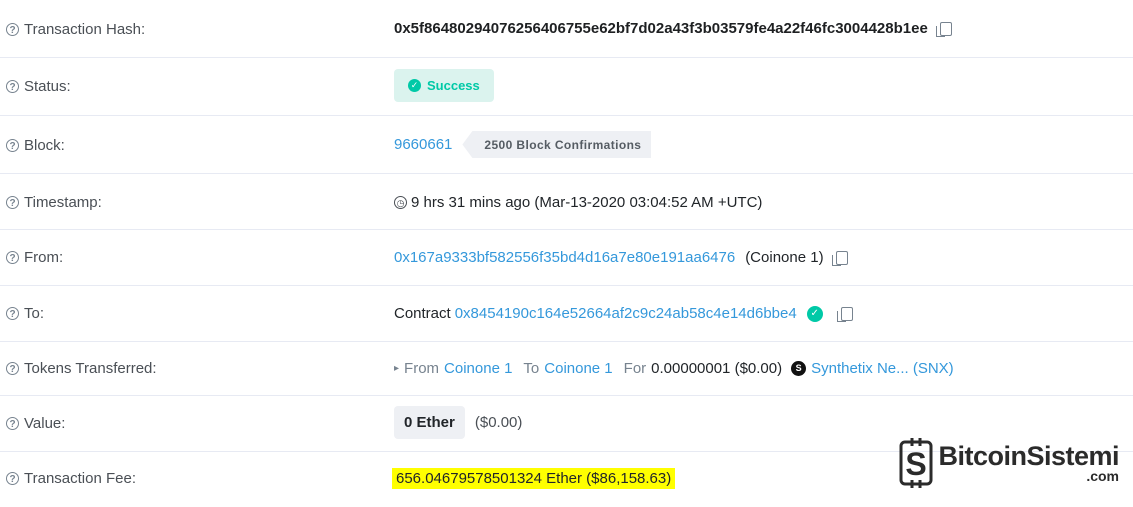 The width and height of the screenshot is (1133, 507). I want to click on value-transaction-fee: 656.04679578501324 Ether ($86,158.63), so click(534, 478).